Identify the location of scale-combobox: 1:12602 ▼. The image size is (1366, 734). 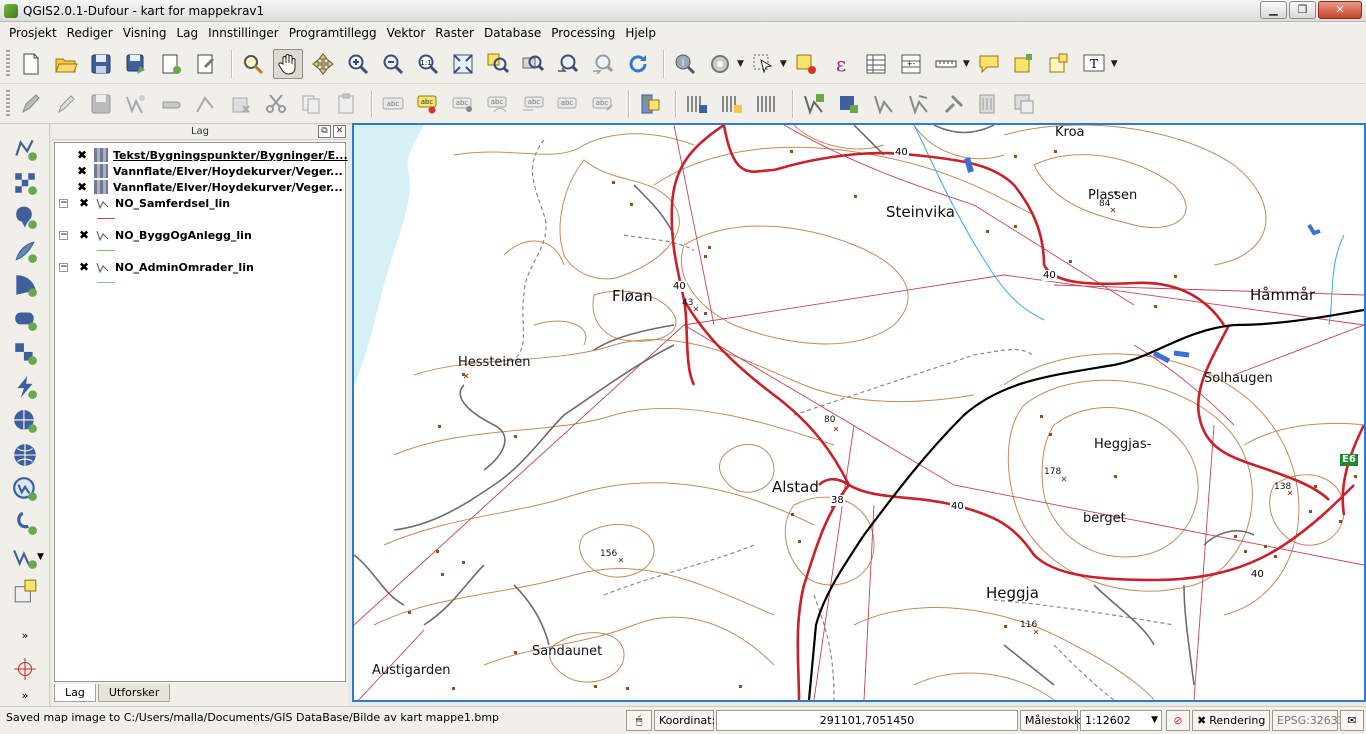
(1121, 720).